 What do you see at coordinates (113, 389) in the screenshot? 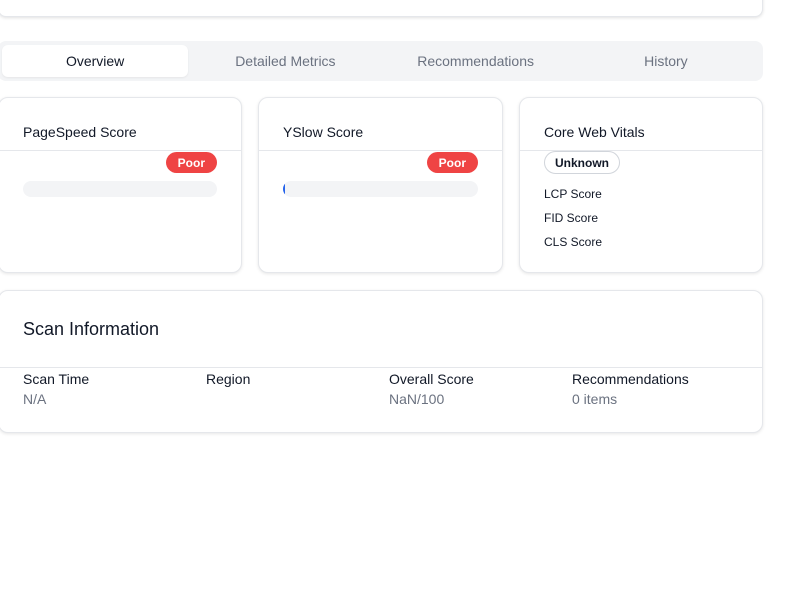
I see `scan-time-field: Scan Time N/A` at bounding box center [113, 389].